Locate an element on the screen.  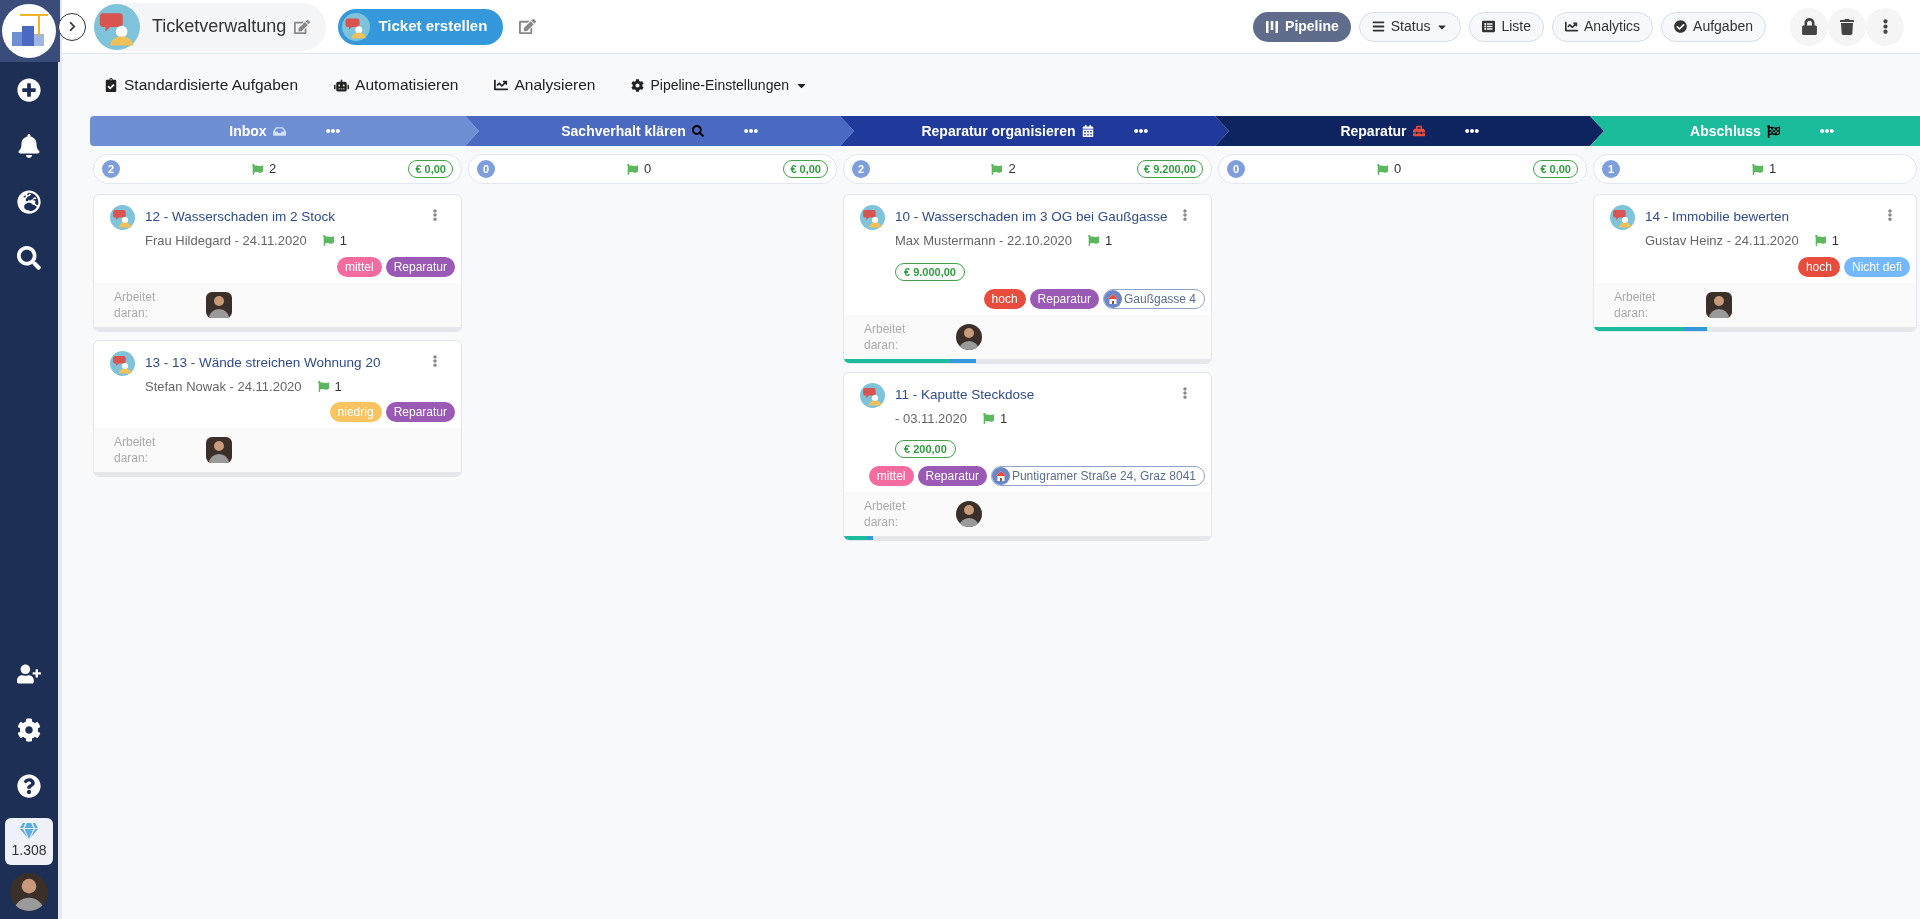
ticket-title: 13 - 13 - Wände streichen Wohnung 20 is located at coordinates (263, 361).